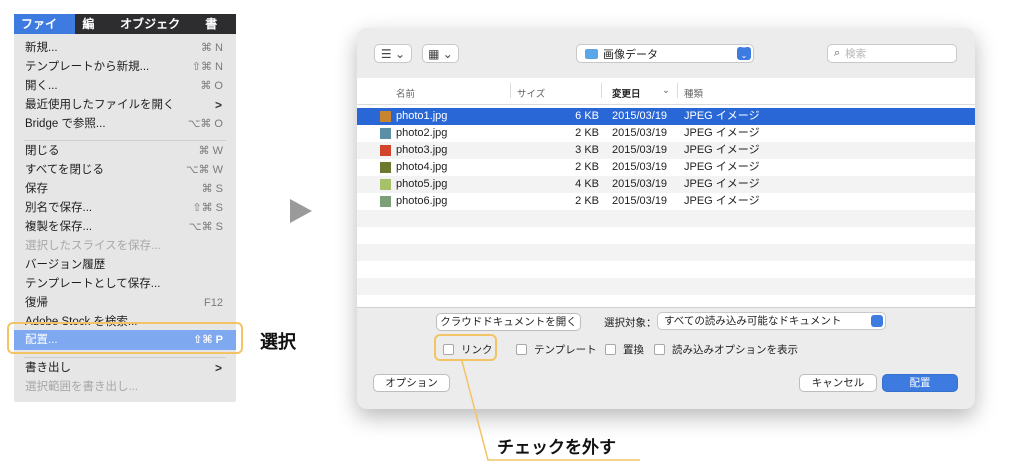 The height and width of the screenshot is (474, 1024). Describe the element at coordinates (550, 410) in the screenshot. I see `callout-line` at that location.